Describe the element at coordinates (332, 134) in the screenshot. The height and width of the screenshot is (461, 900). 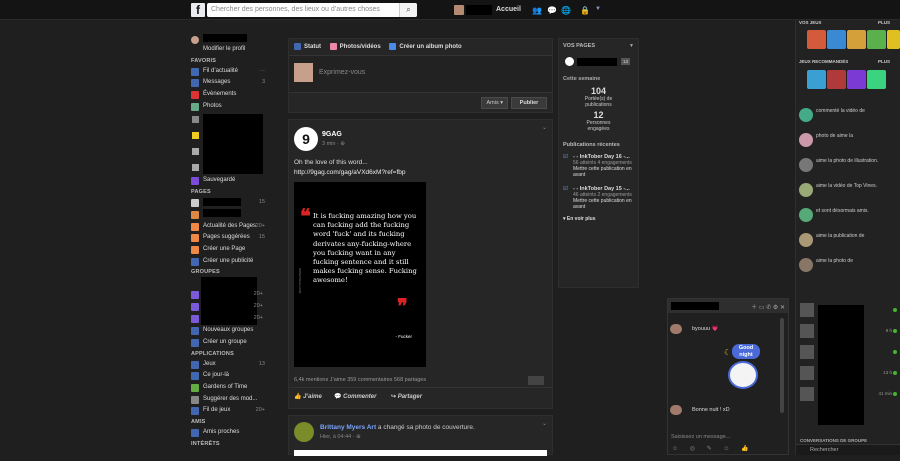
I see `post-author: 9GAG` at that location.